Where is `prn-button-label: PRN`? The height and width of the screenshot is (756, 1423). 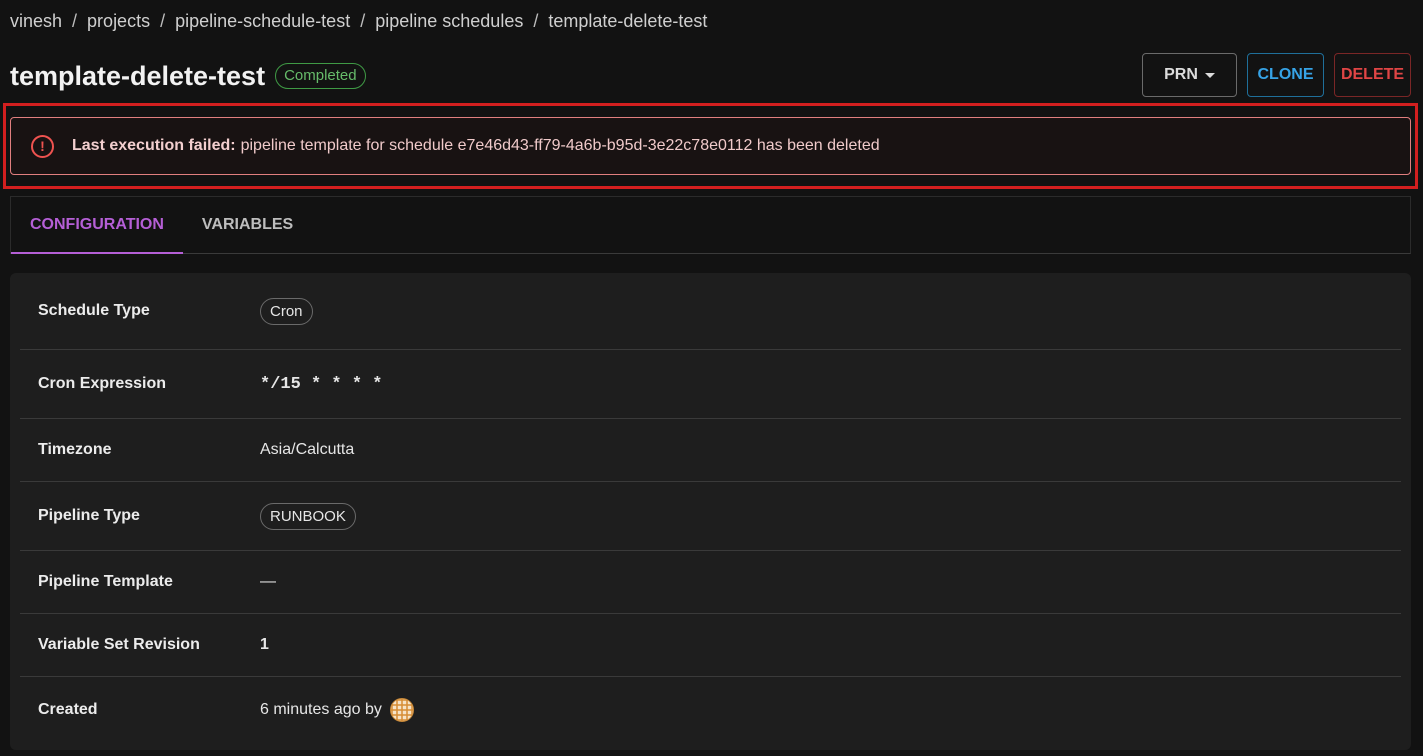
prn-button-label: PRN is located at coordinates (1181, 74).